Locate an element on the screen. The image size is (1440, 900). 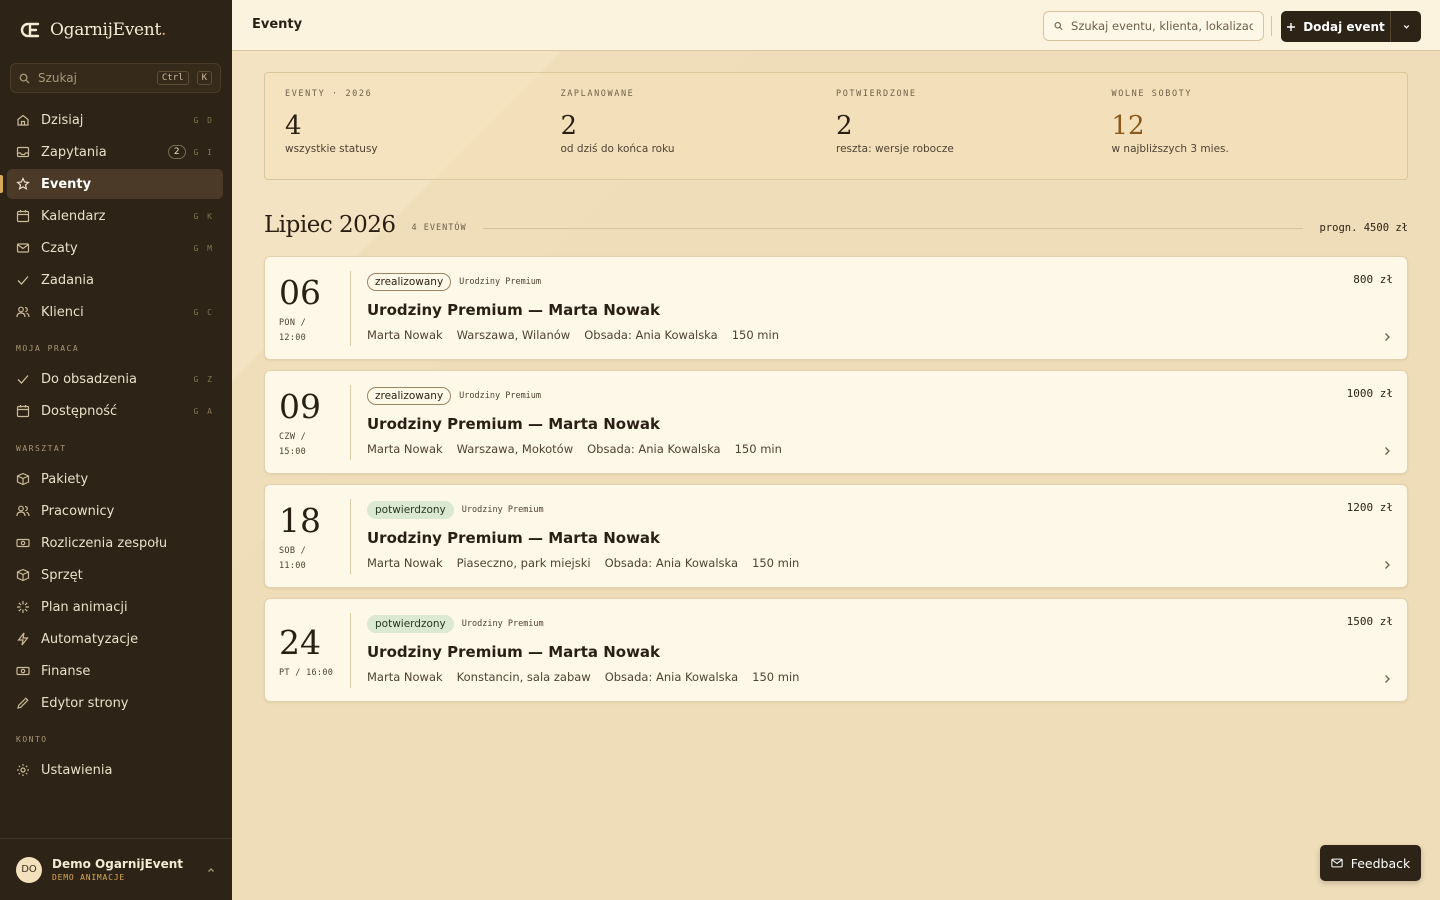
sidebar-search: Szukaj Ctrl K is located at coordinates (115, 78).